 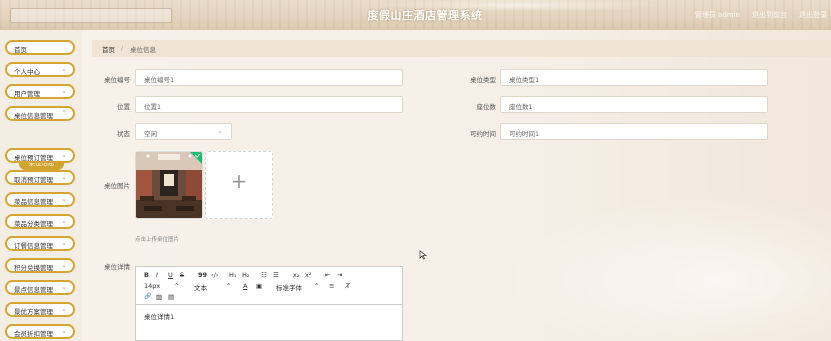 What do you see at coordinates (289, 287) in the screenshot?
I see `font-family-select: 标准字体` at bounding box center [289, 287].